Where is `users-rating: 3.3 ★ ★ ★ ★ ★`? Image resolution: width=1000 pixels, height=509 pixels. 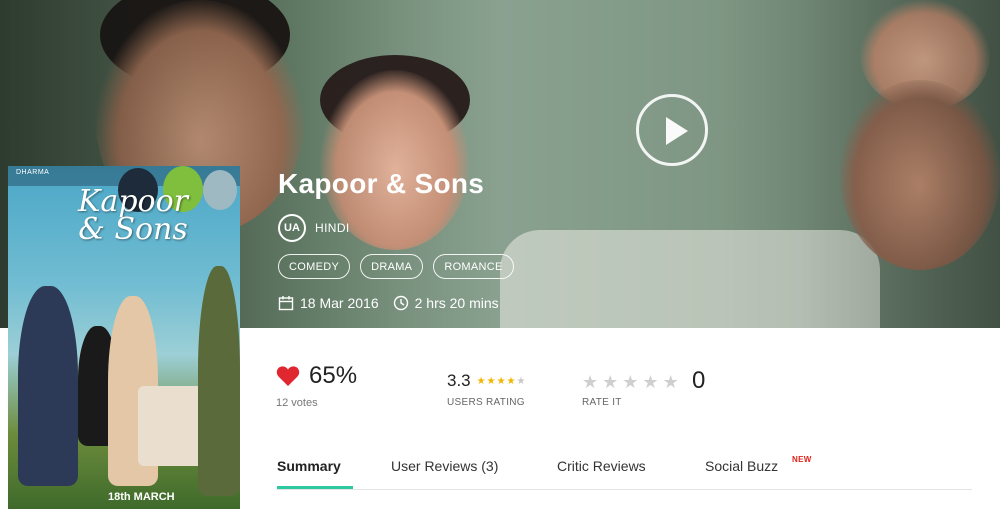 users-rating: 3.3 ★ ★ ★ ★ ★ is located at coordinates (486, 381).